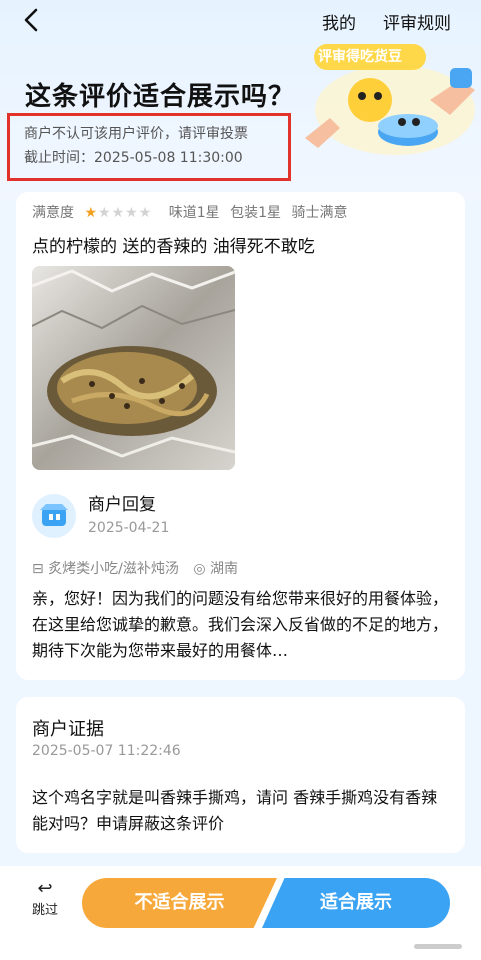 This screenshot has width=481, height=960. Describe the element at coordinates (199, 569) in the screenshot. I see `location-pin-icon: ◎` at that location.